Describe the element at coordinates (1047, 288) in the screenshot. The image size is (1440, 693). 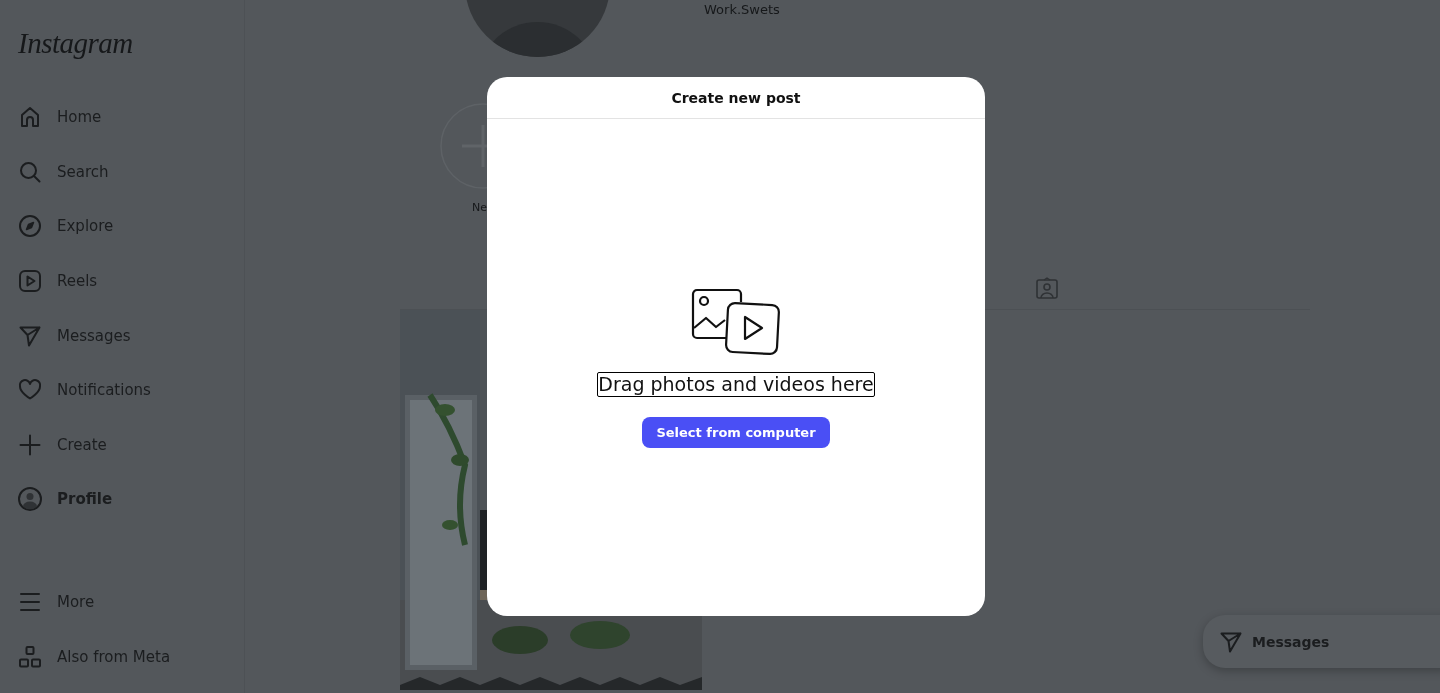
I see `tagged-tab` at that location.